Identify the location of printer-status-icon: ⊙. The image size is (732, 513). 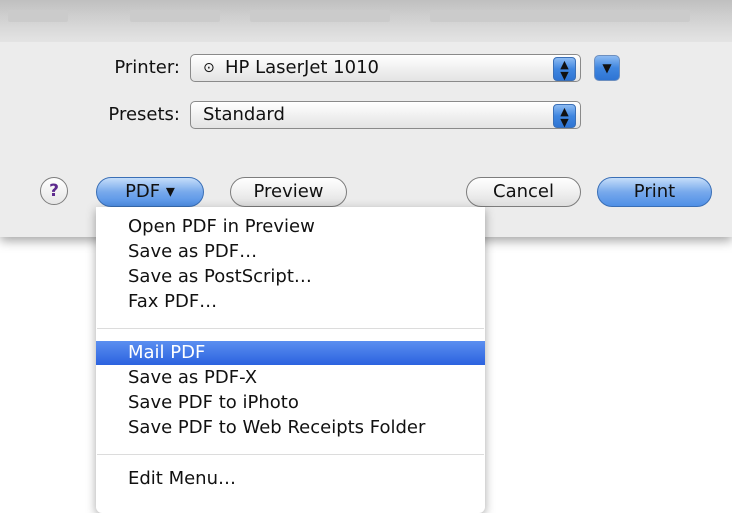
(209, 68).